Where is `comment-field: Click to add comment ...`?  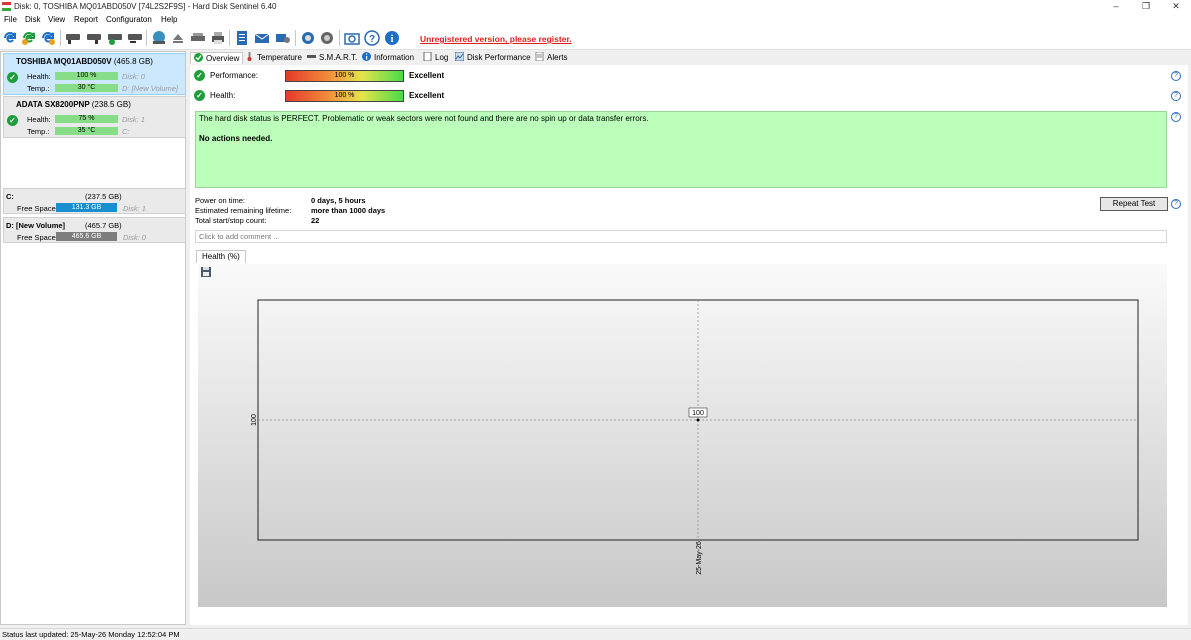
comment-field: Click to add comment ... is located at coordinates (681, 236).